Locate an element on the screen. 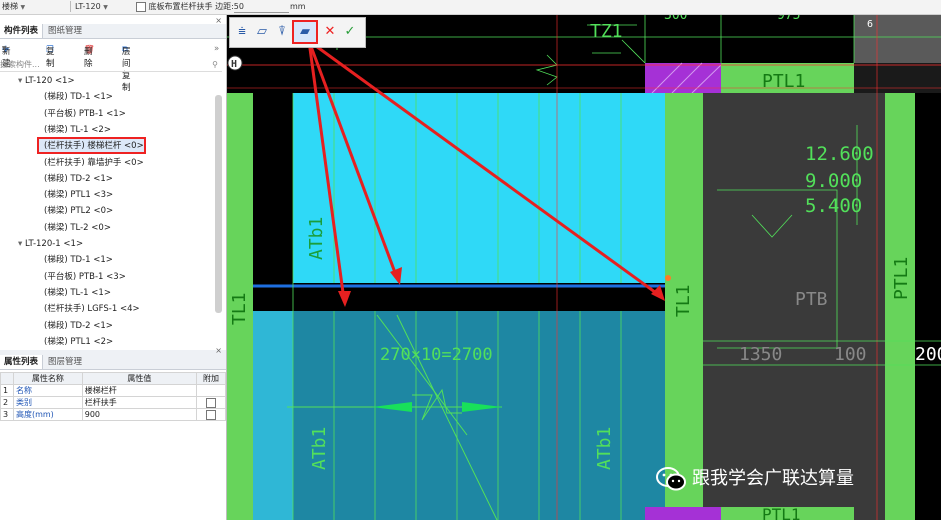  tree-item: (栏杆扶手) 靠墙护手 <0> is located at coordinates (94, 163).